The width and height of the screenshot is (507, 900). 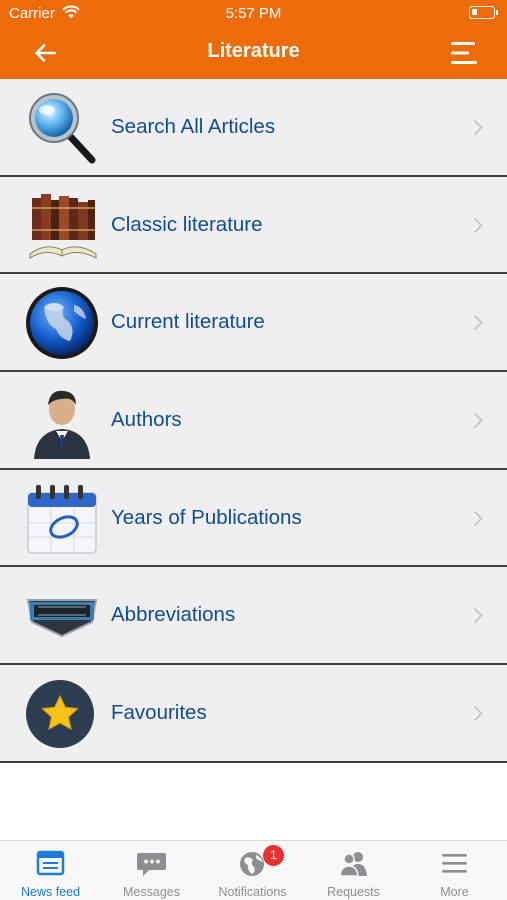 I want to click on back-button, so click(x=45, y=53).